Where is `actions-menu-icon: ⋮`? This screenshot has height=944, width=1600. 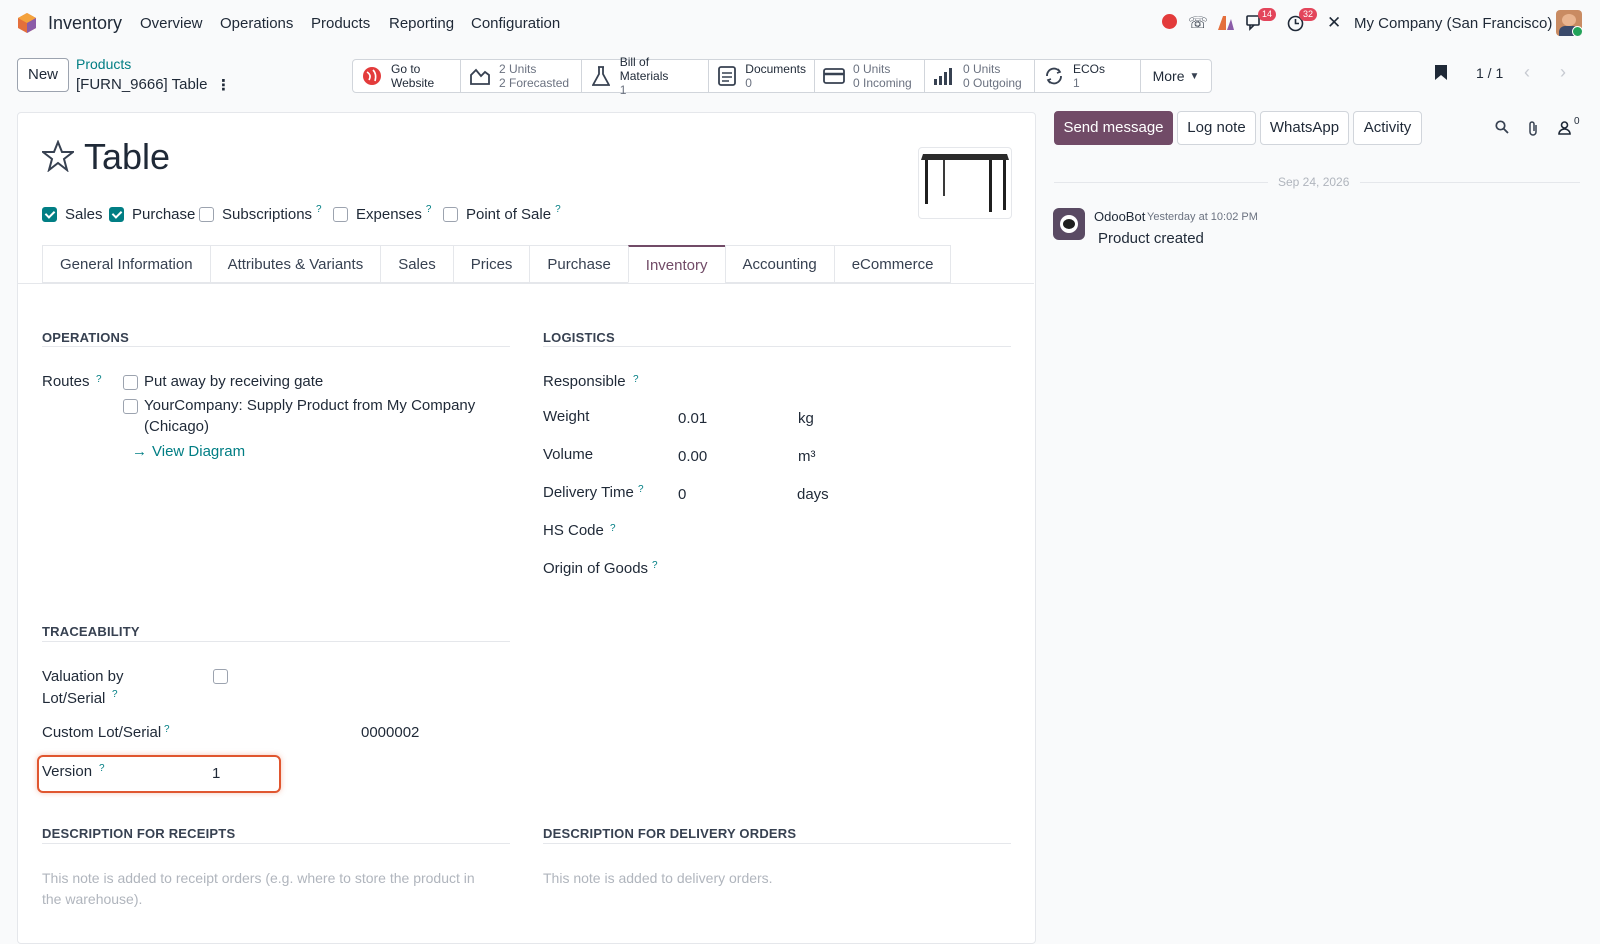
actions-menu-icon: ⋮ is located at coordinates (223, 85).